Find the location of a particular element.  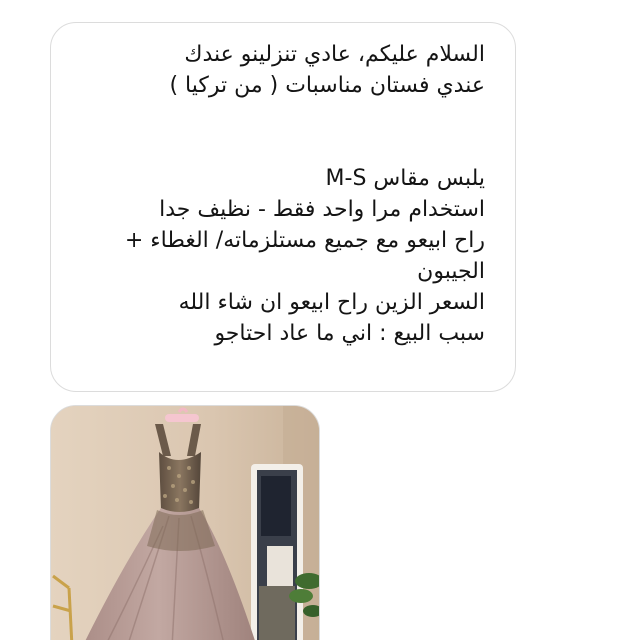

message-line-price: السعر الزين راح ابيعو ان شاء الله is located at coordinates (331, 302).